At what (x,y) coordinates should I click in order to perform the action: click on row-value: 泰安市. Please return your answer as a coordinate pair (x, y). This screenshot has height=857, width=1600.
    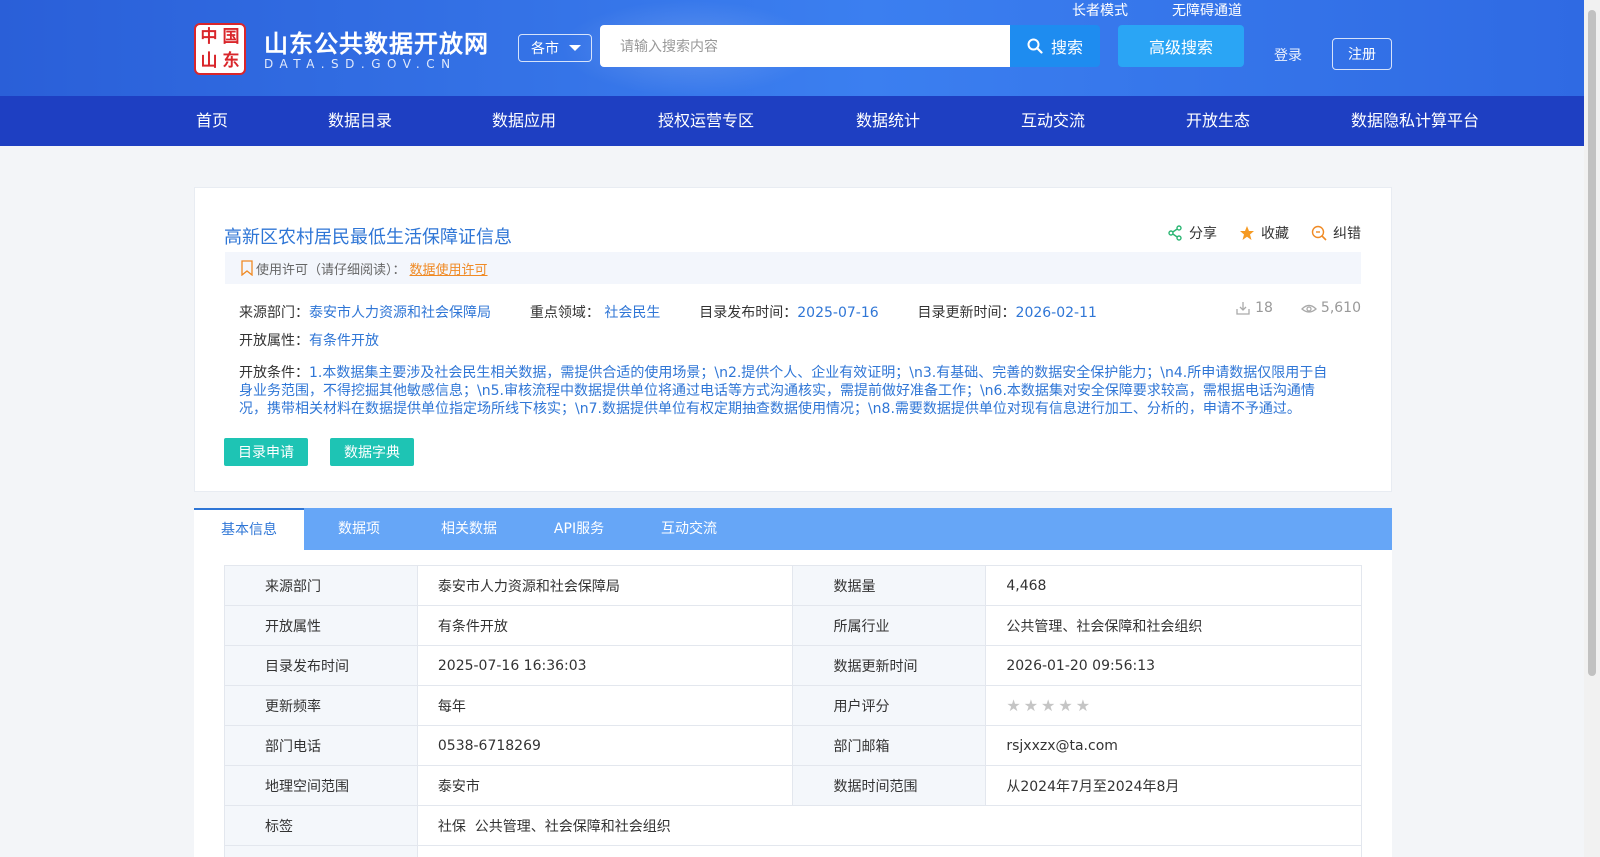
    Looking at the image, I should click on (605, 785).